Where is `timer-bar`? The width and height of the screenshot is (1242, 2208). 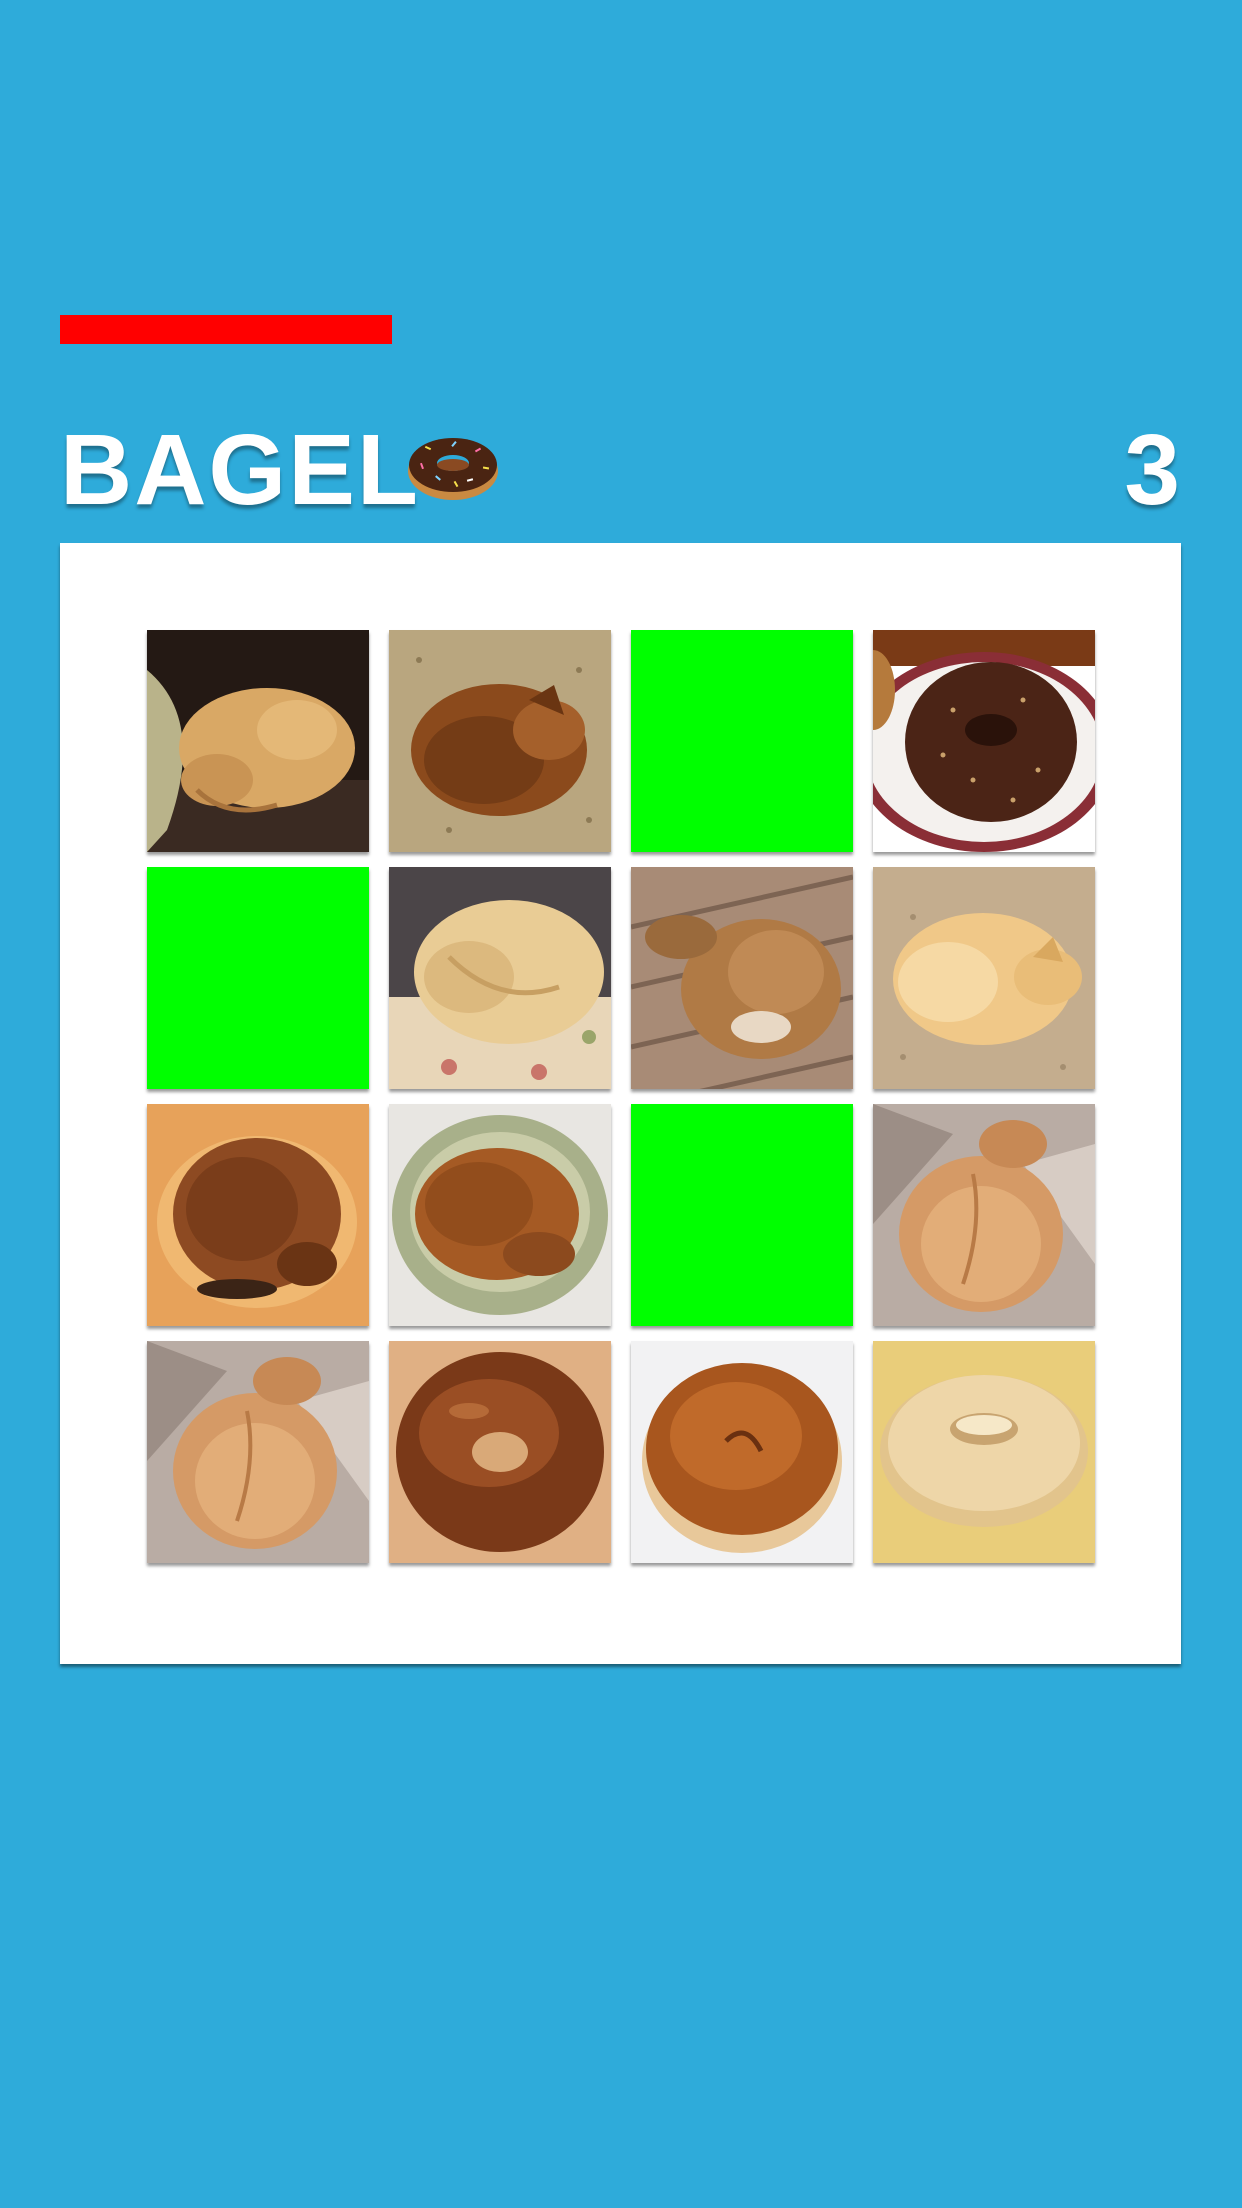 timer-bar is located at coordinates (226, 329).